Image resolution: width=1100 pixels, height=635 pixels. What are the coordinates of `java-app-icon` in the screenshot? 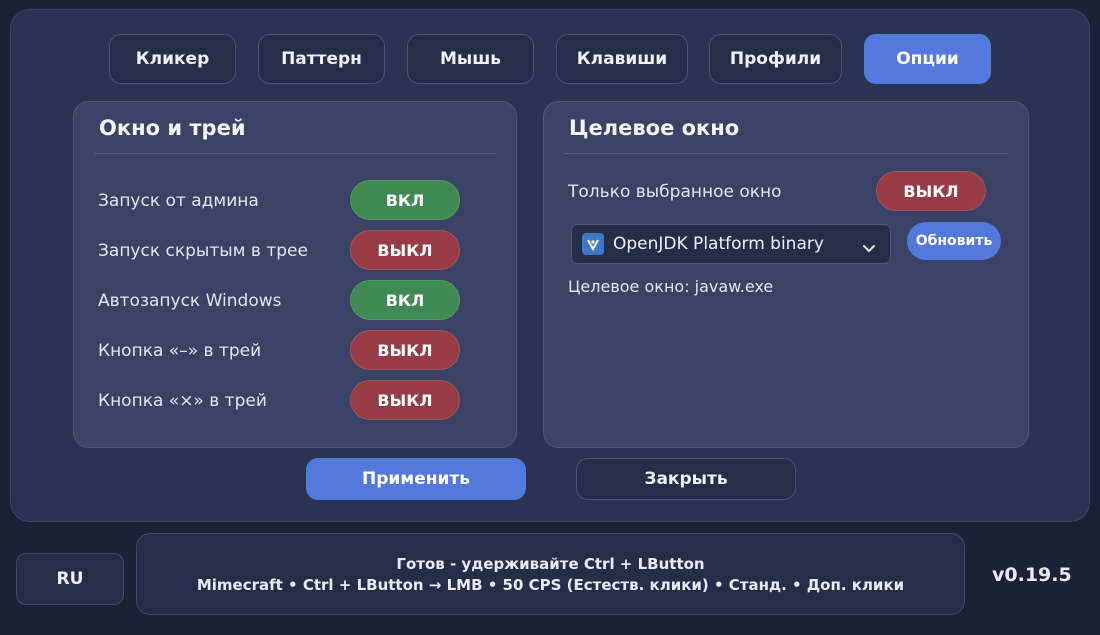 It's located at (593, 244).